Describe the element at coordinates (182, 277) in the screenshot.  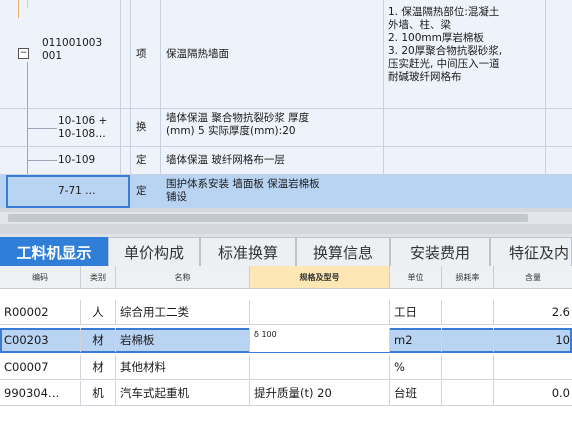
I see `column-header-name: 名称` at that location.